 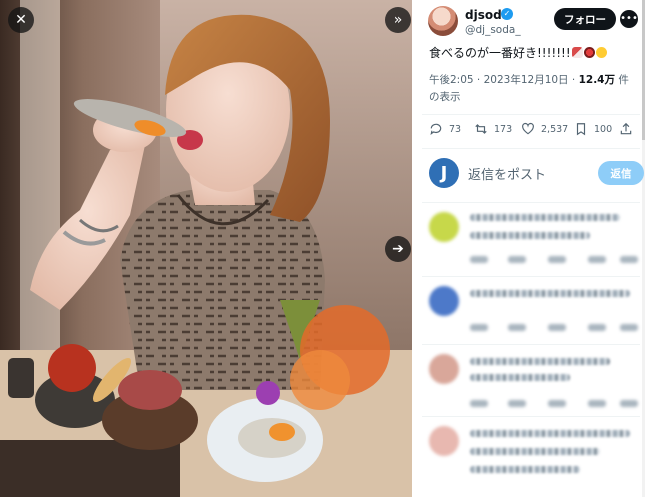 What do you see at coordinates (577, 52) in the screenshot?
I see `bacon-emoji-icon` at bounding box center [577, 52].